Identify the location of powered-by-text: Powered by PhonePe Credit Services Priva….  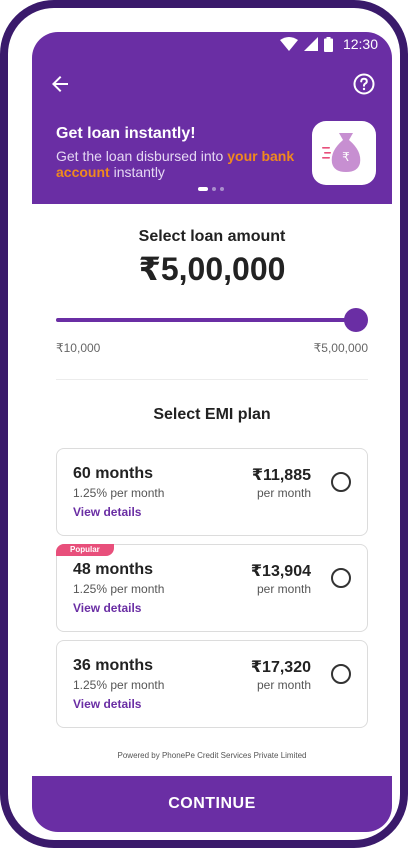
(212, 755).